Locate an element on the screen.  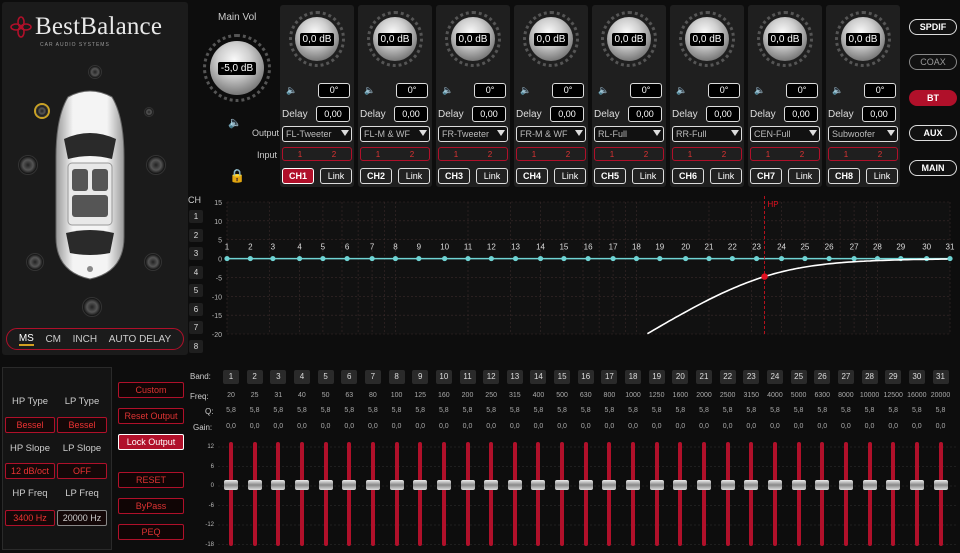
rl-speaker-icon is located at coordinates (35, 262).